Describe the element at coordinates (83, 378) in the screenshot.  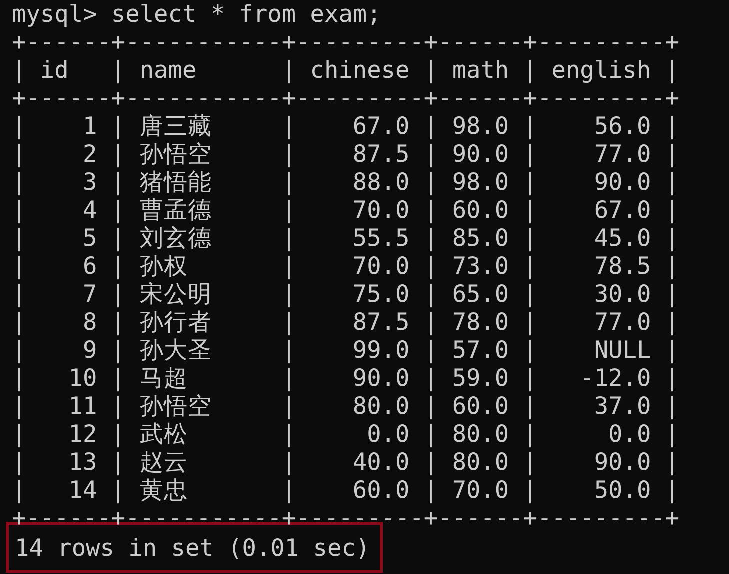
I see `table-cell: 10` at that location.